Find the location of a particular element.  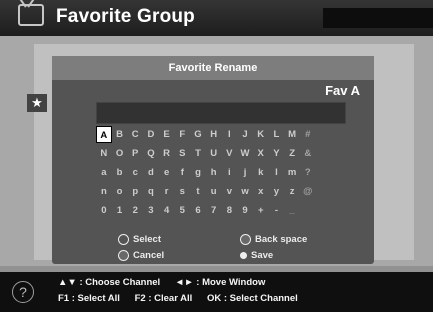

keyboard-key: 0 is located at coordinates (104, 210).